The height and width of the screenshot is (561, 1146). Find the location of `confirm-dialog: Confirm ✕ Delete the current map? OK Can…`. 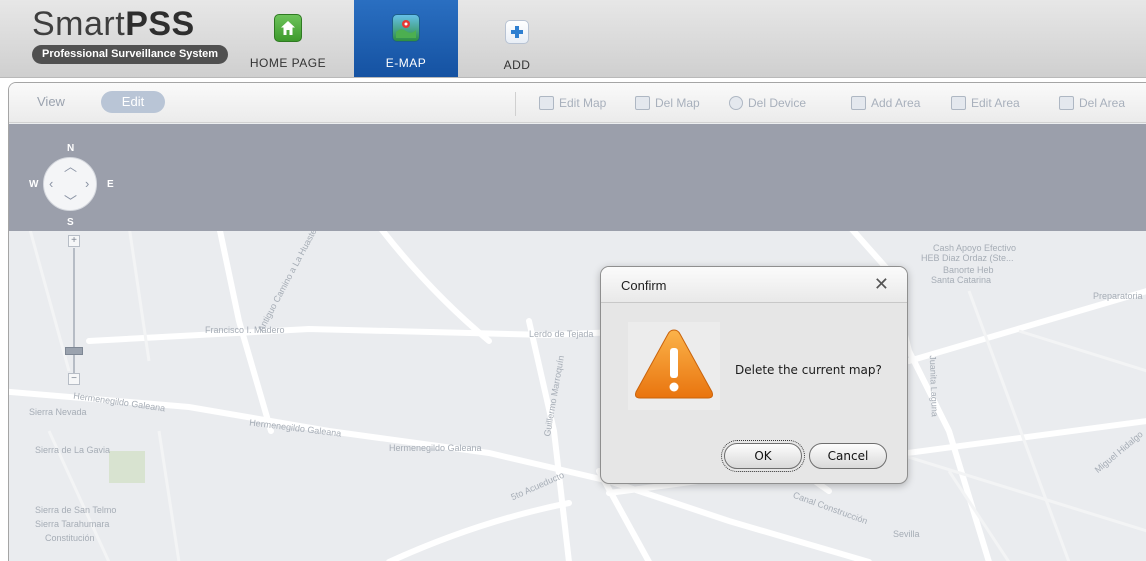

confirm-dialog: Confirm ✕ Delete the current map? OK Can… is located at coordinates (754, 375).